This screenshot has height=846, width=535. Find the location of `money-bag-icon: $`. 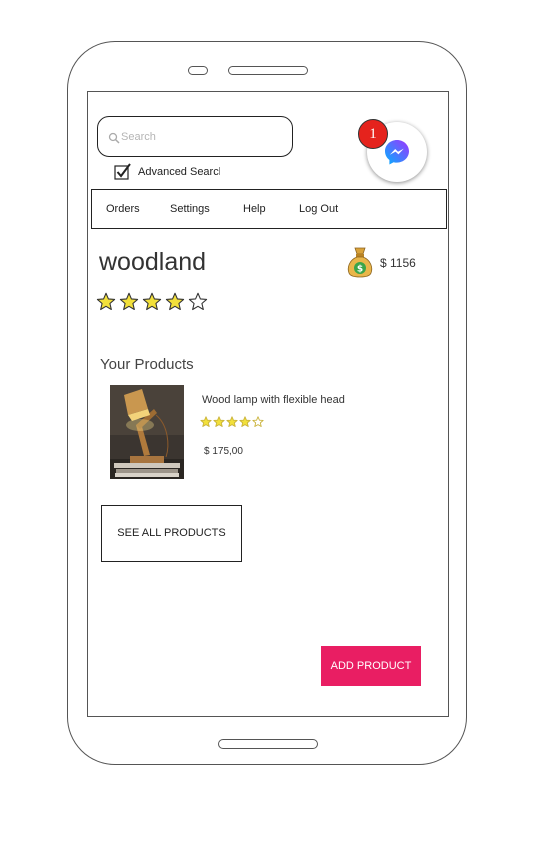

money-bag-icon: $ is located at coordinates (360, 262).